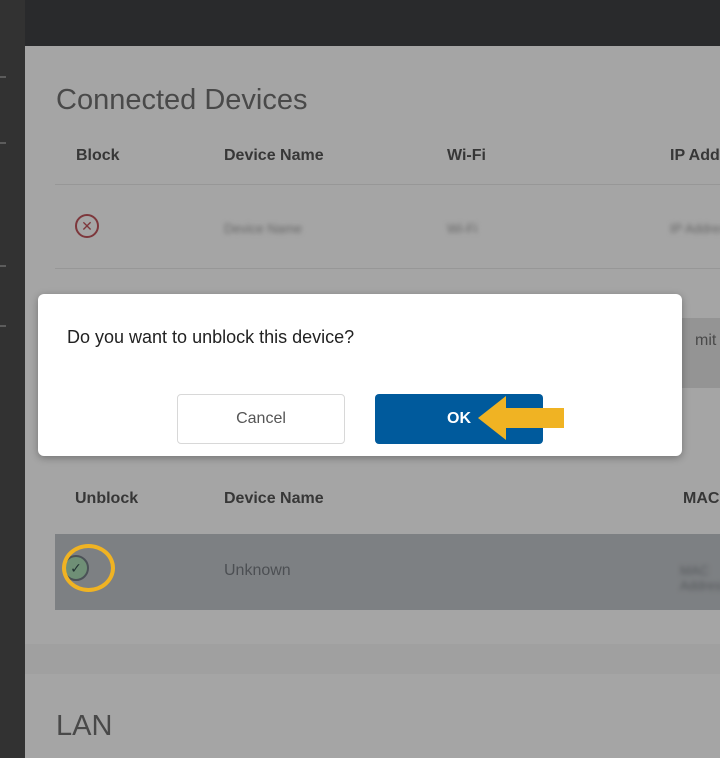  What do you see at coordinates (211, 337) in the screenshot?
I see `dialog-message: Do you want to unblock this device?` at bounding box center [211, 337].